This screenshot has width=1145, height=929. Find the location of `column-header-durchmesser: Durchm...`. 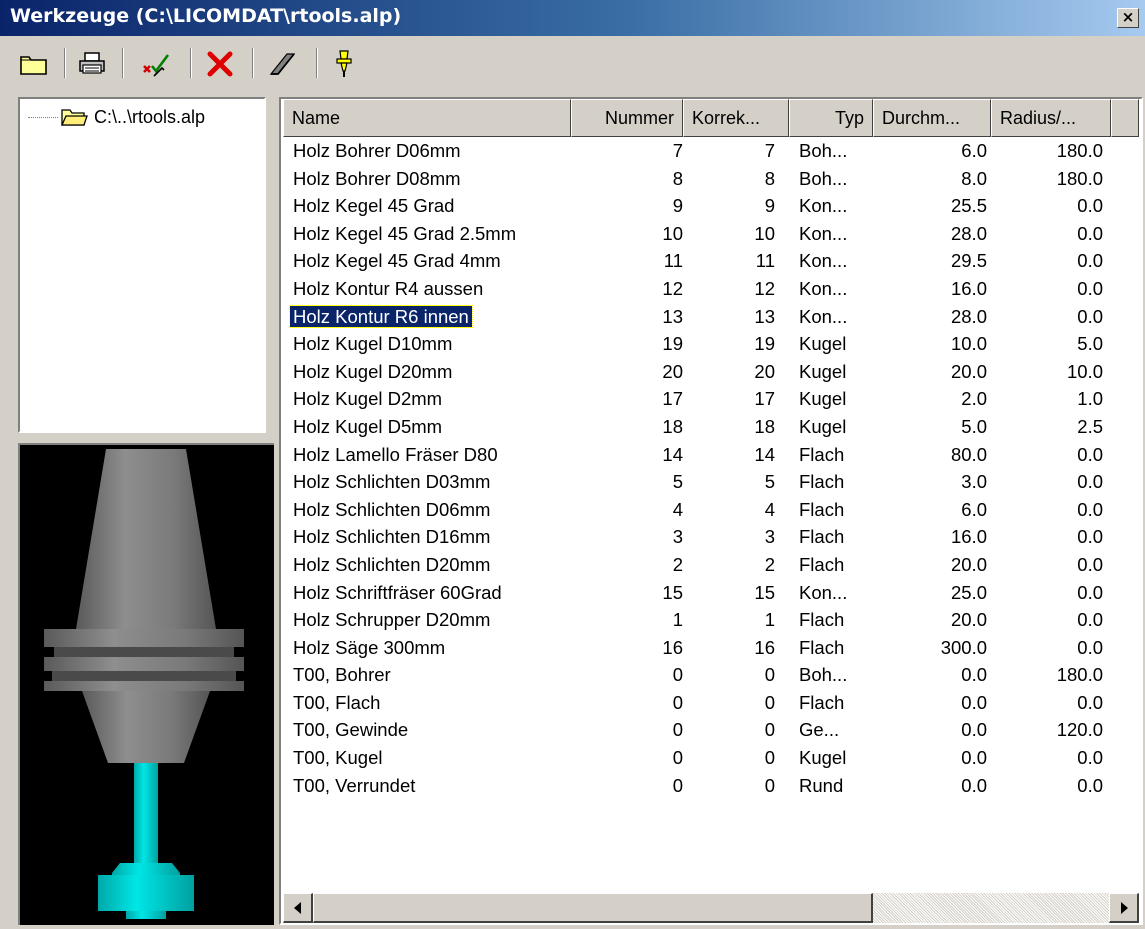

column-header-durchmesser: Durchm... is located at coordinates (932, 118).